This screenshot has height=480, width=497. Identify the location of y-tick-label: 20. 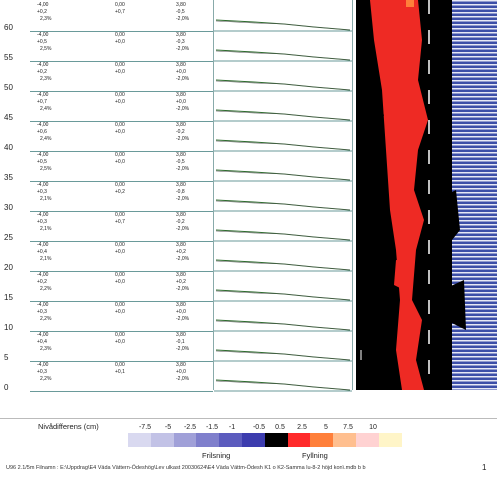
(8, 267).